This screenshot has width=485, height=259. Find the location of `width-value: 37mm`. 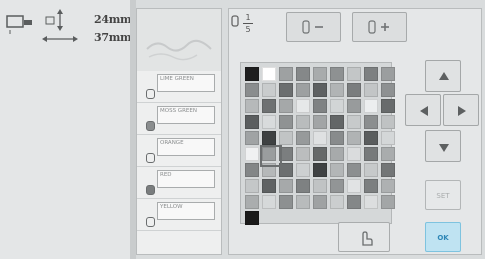

width-value: 37mm is located at coordinates (113, 37).